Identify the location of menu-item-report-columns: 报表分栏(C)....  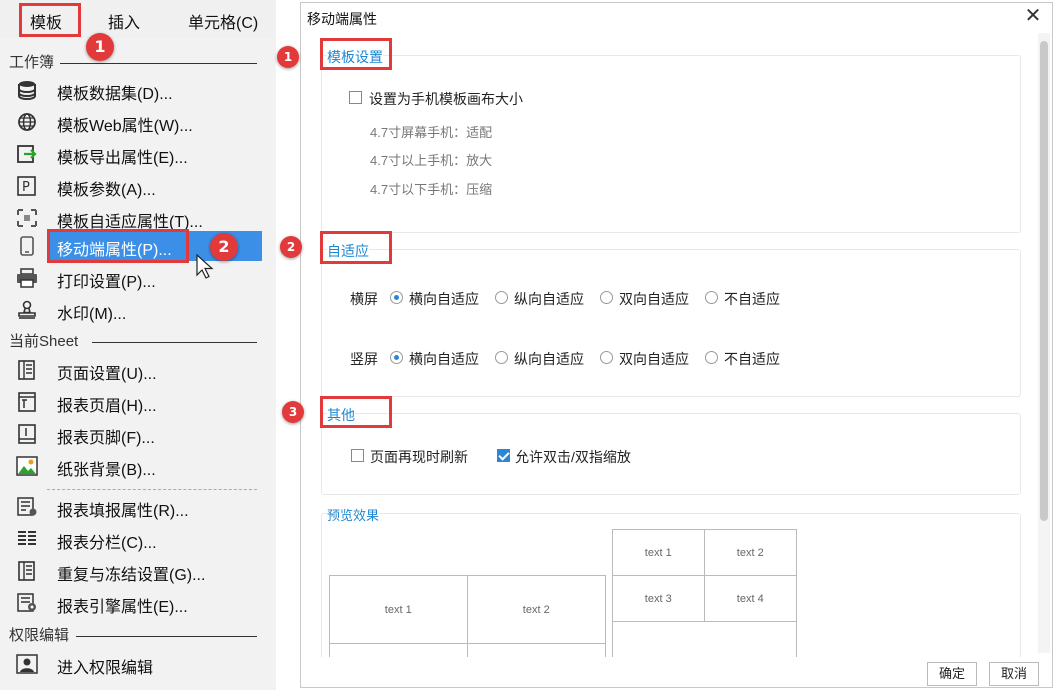
(138, 539).